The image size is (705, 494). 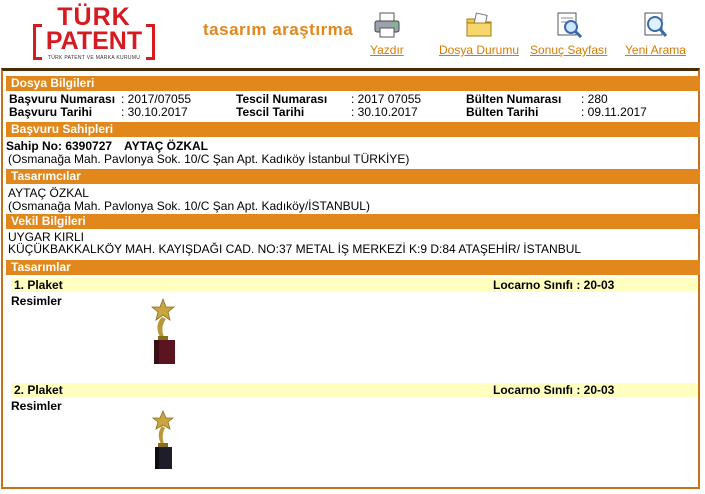 What do you see at coordinates (554, 285) in the screenshot?
I see `design-item-1-locarno: Locarno Sınıfı : 20-03` at bounding box center [554, 285].